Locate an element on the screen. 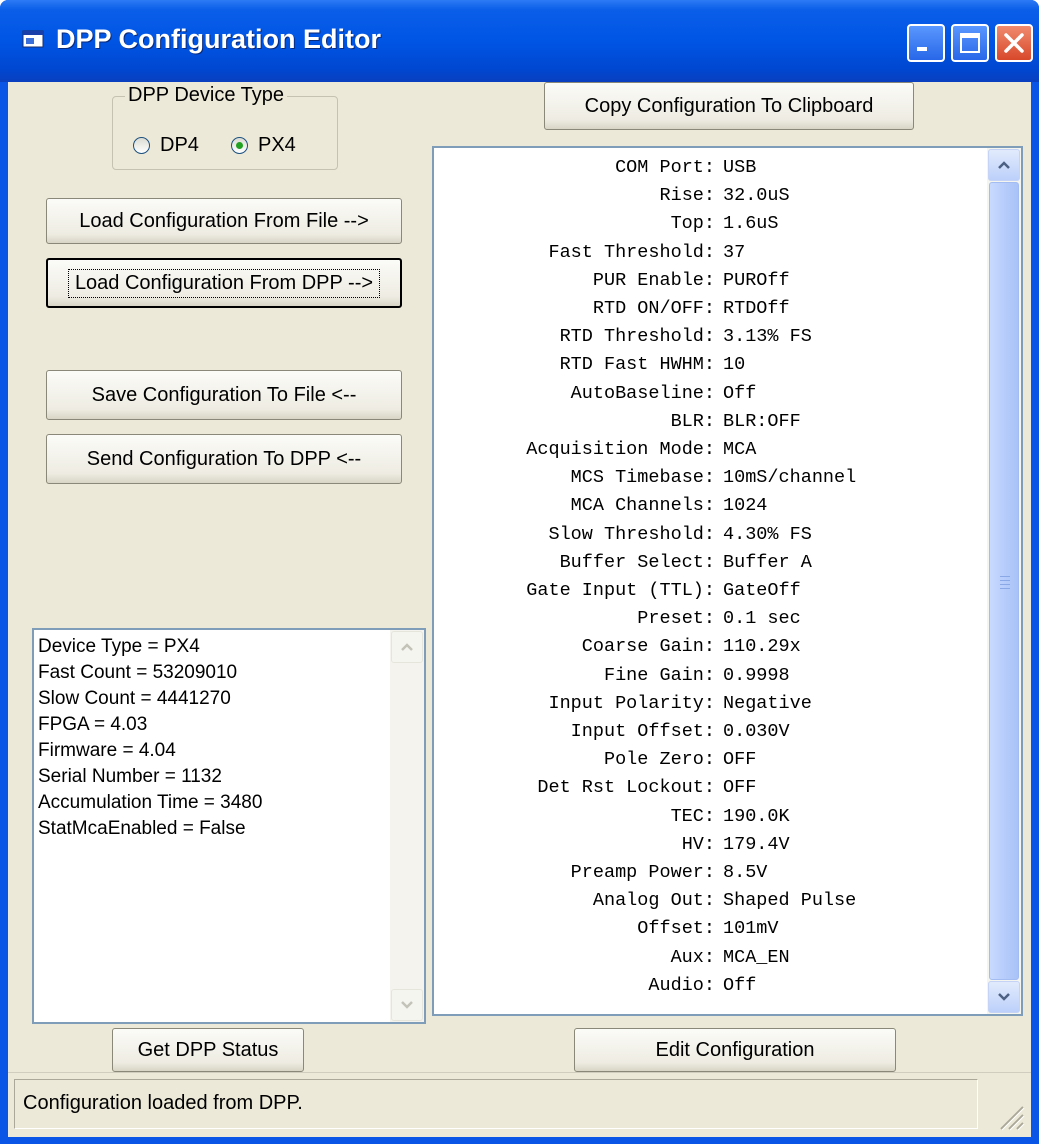 This screenshot has width=1039, height=1144. load-from-dpp-label: Load Configuration From DPP --> is located at coordinates (224, 283).